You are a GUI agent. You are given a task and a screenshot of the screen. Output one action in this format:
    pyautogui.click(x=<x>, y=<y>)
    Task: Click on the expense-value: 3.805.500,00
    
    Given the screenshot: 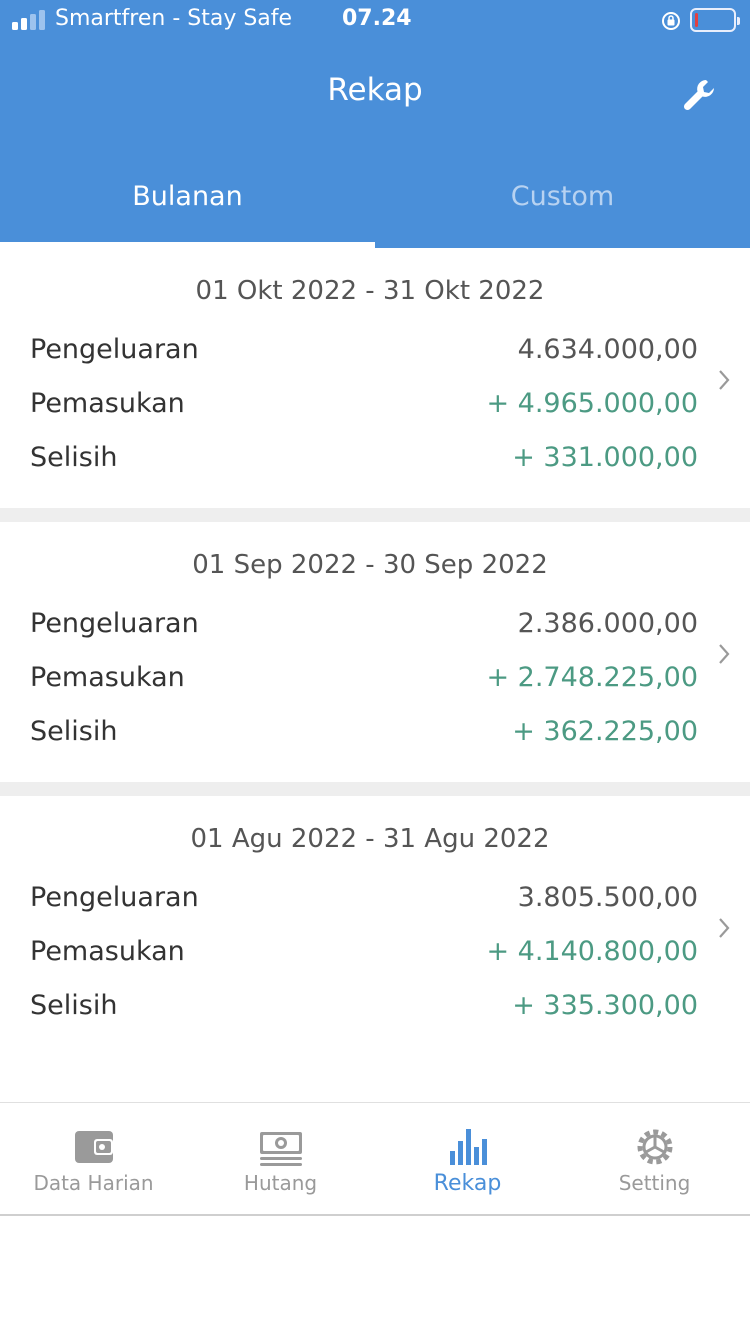 What is the action you would take?
    pyautogui.click(x=607, y=897)
    